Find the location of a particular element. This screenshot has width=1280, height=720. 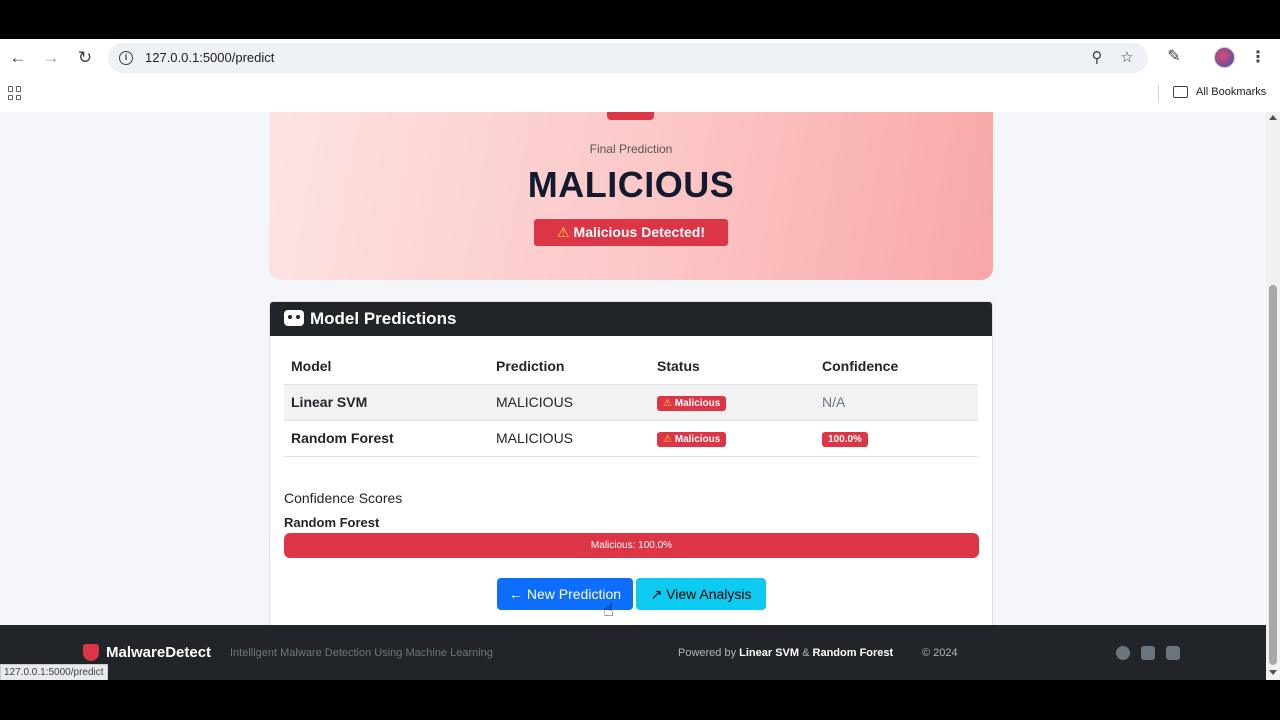

linkedin-icon is located at coordinates (1173, 653).